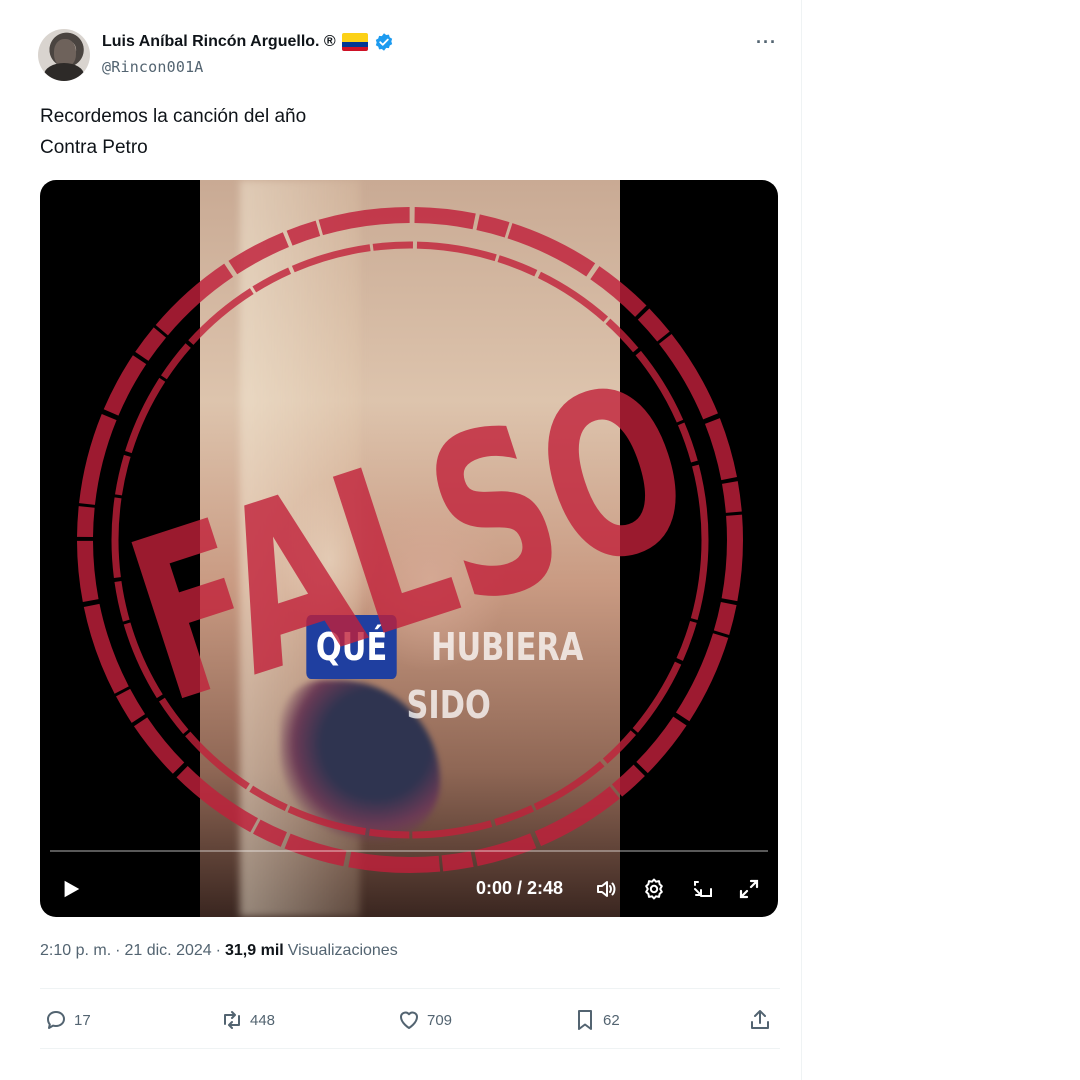  I want to click on volume-icon, so click(606, 889).